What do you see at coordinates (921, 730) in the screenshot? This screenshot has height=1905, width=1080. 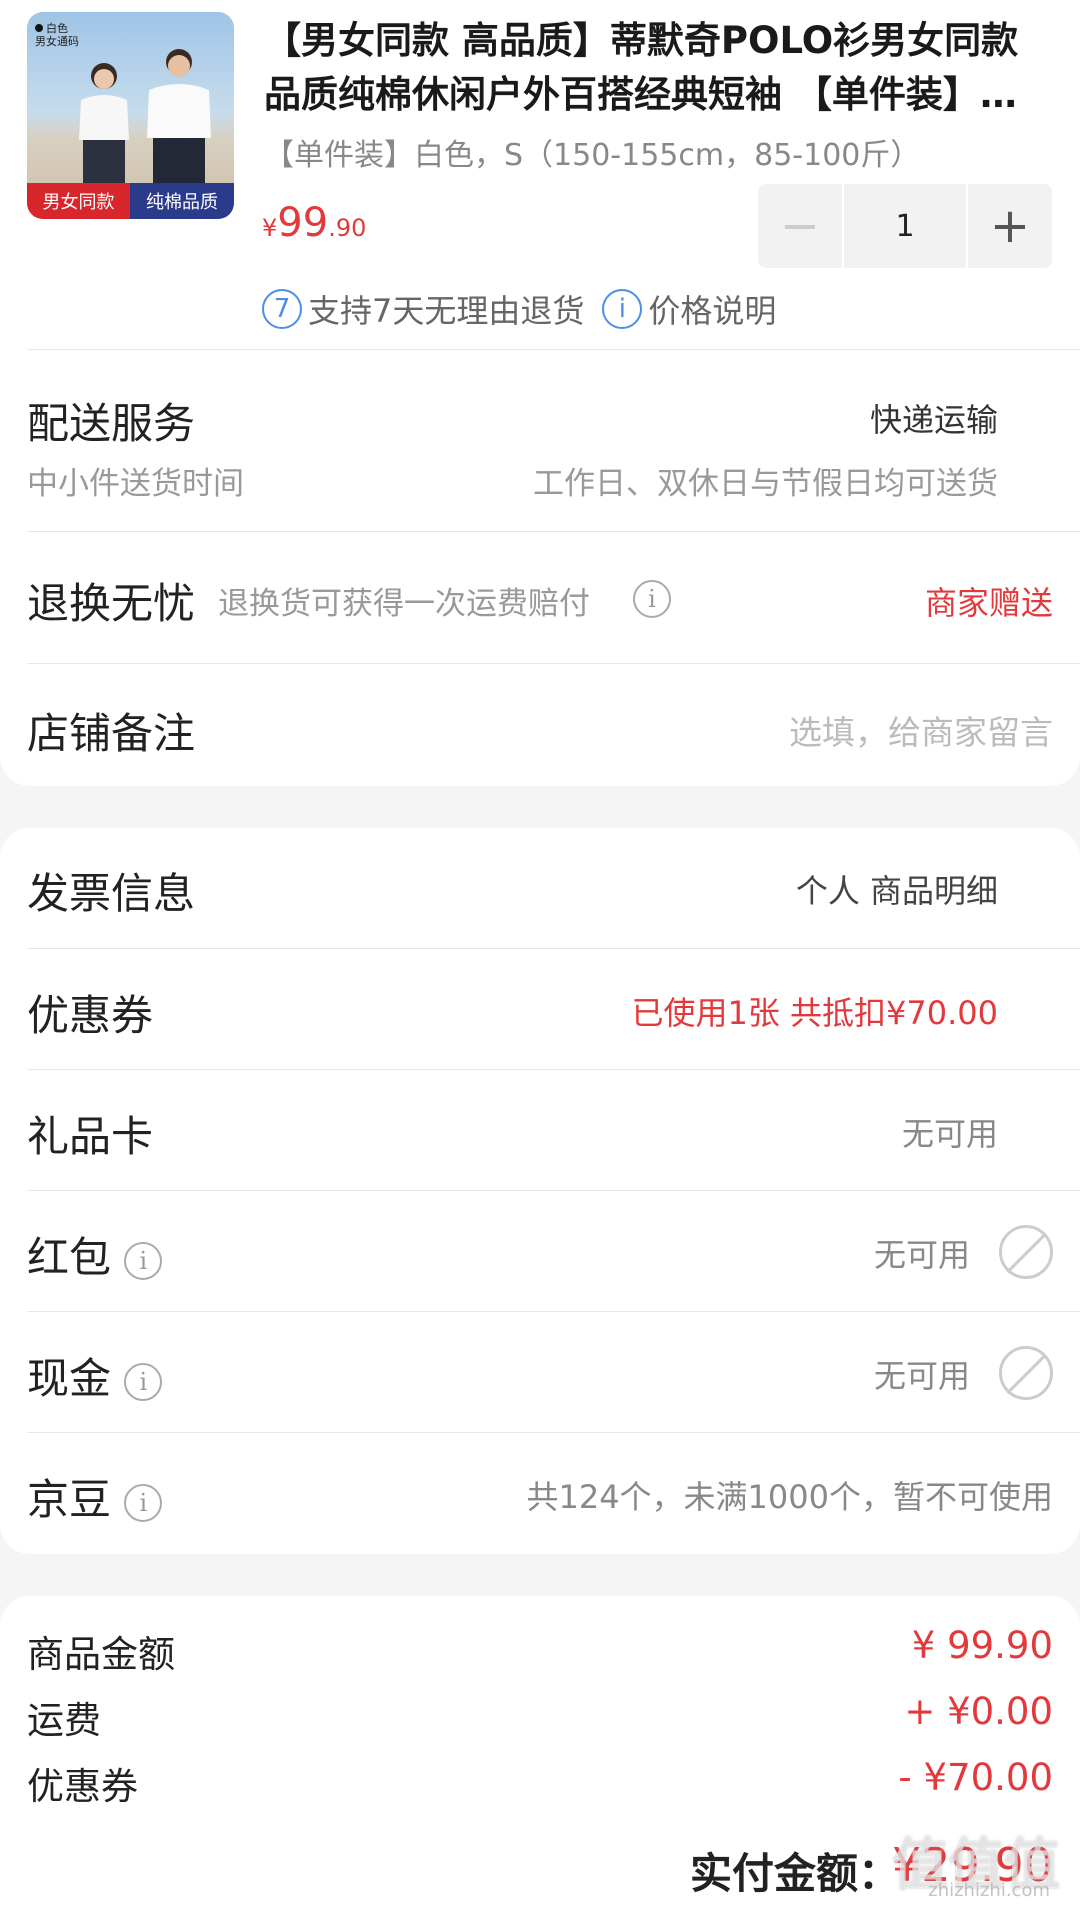 I see `store-note-input: 选填，给商家留言` at bounding box center [921, 730].